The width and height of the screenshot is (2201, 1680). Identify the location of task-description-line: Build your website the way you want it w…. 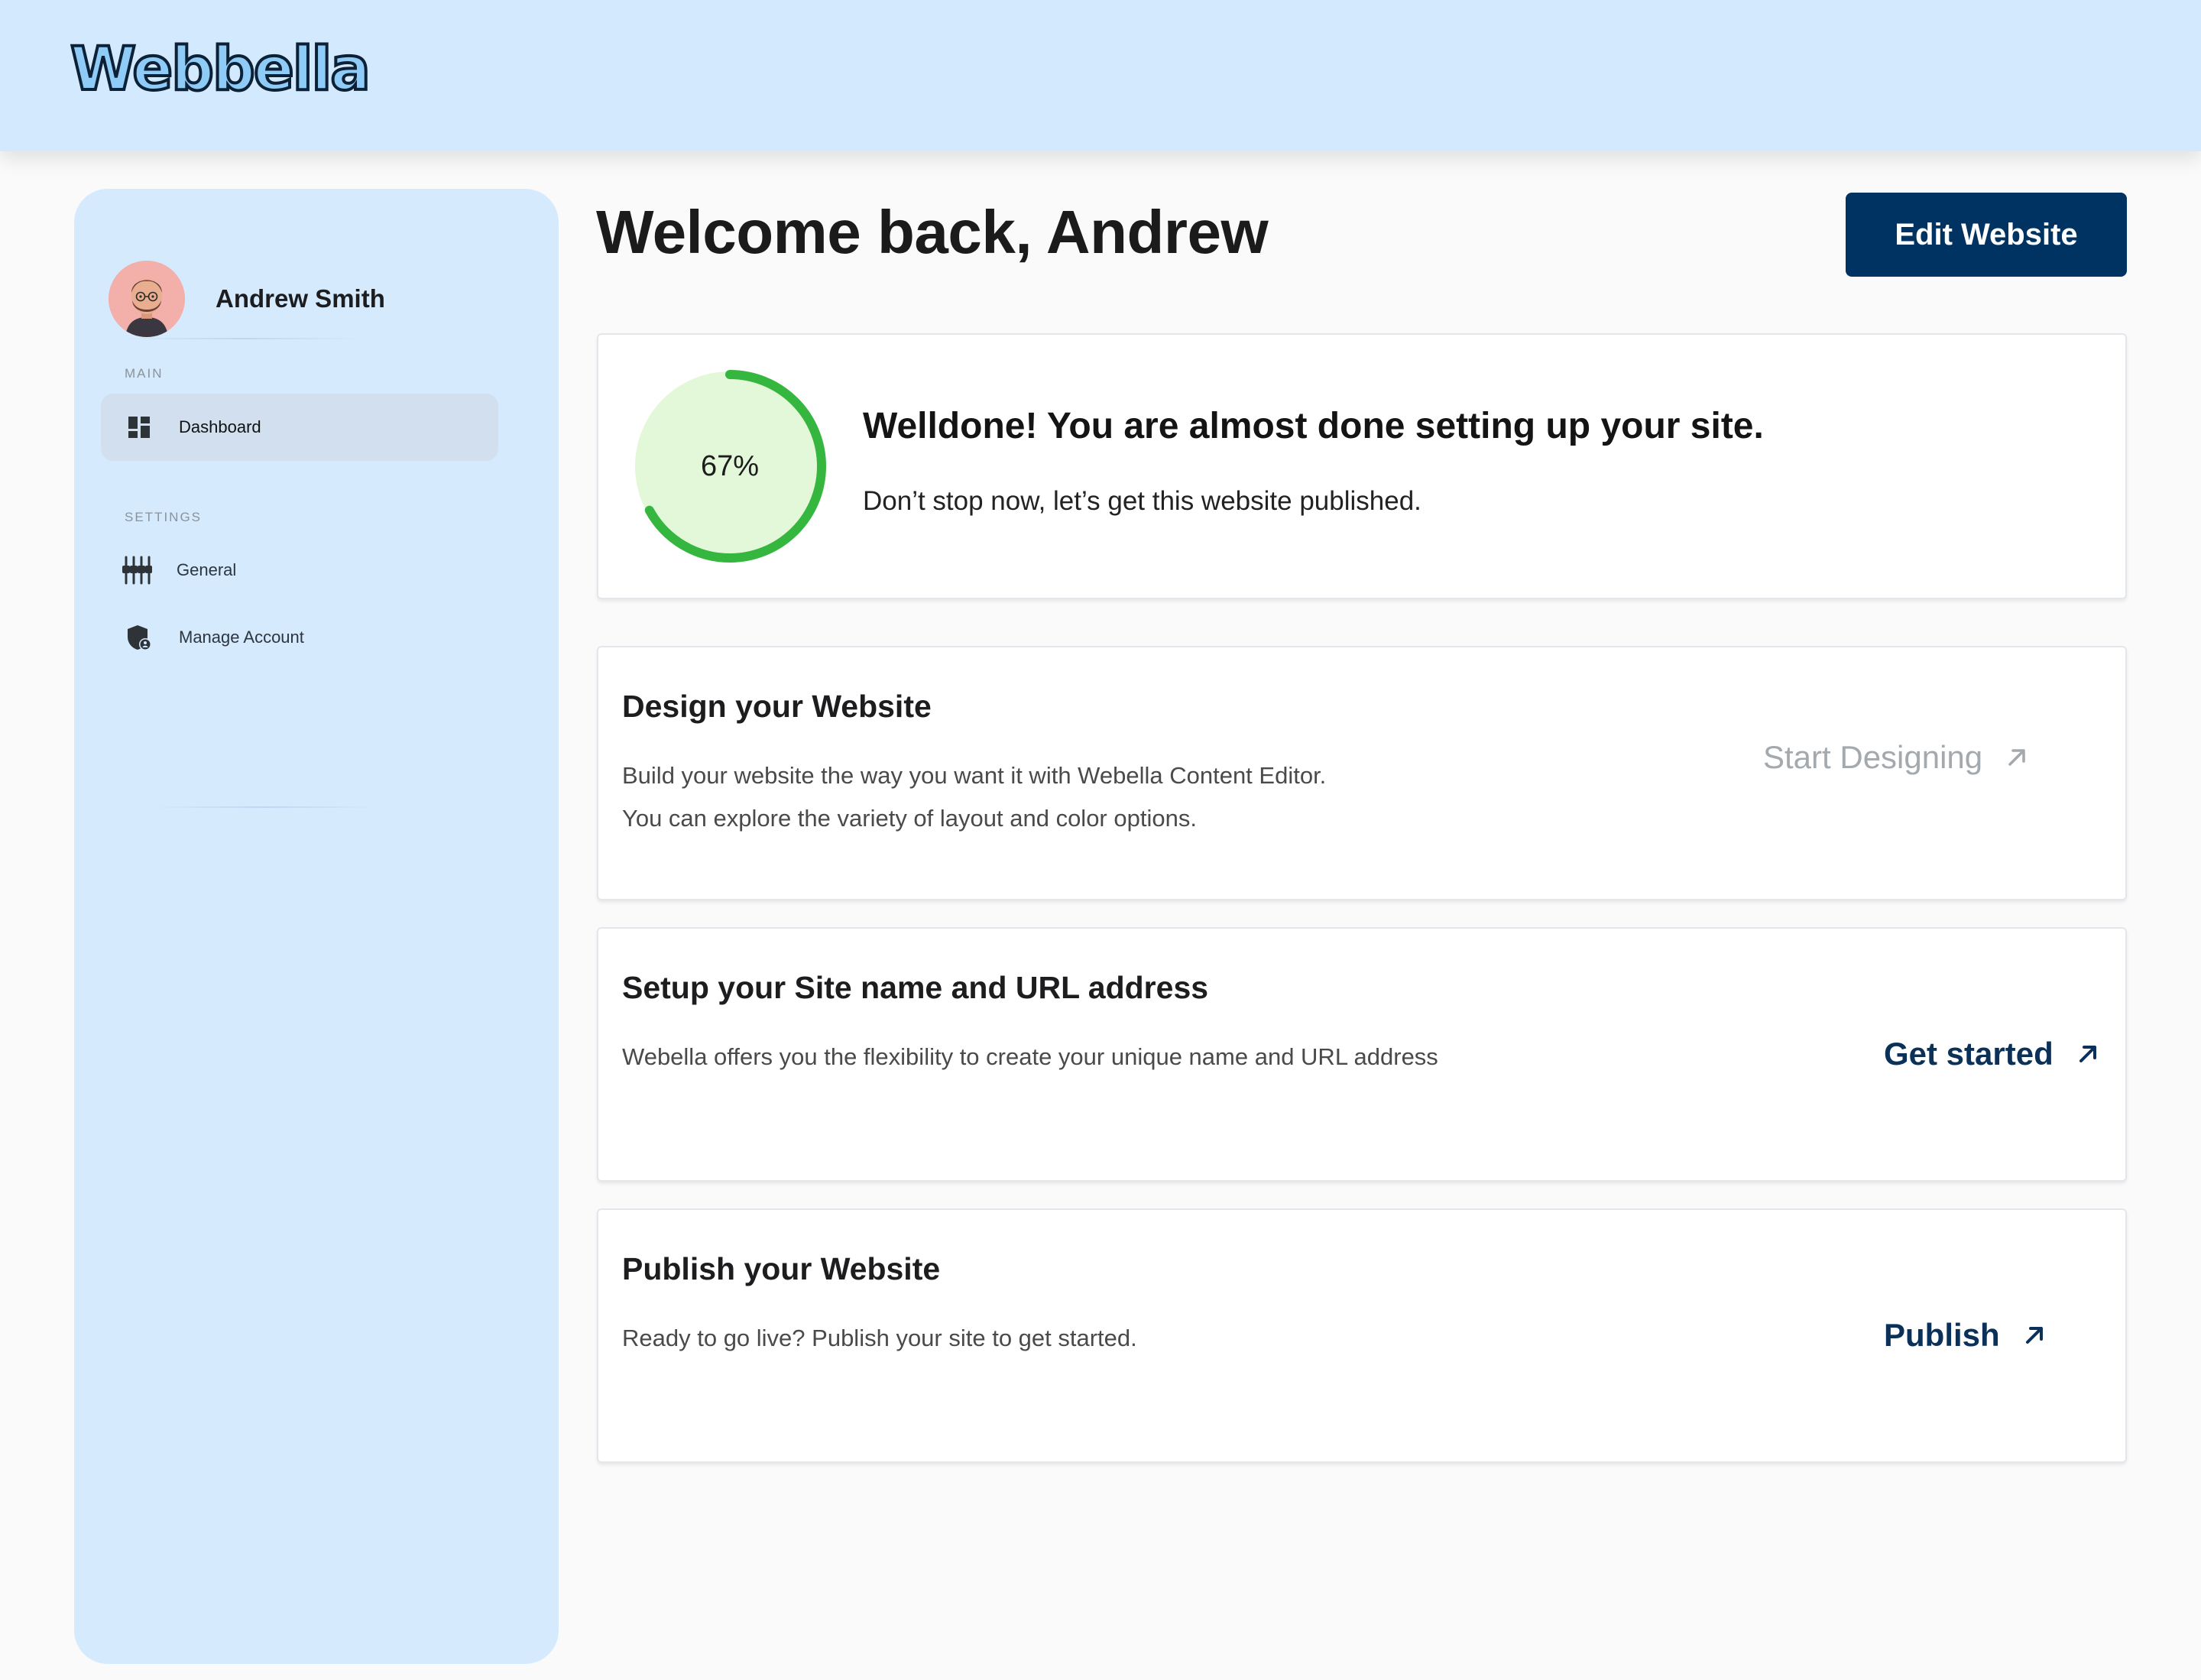
(974, 776).